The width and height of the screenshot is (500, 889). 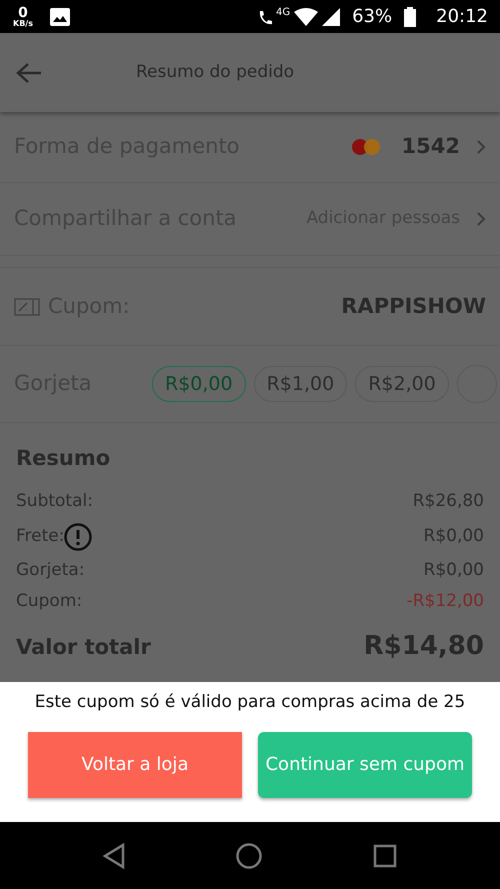 What do you see at coordinates (27, 307) in the screenshot?
I see `coupon-icon` at bounding box center [27, 307].